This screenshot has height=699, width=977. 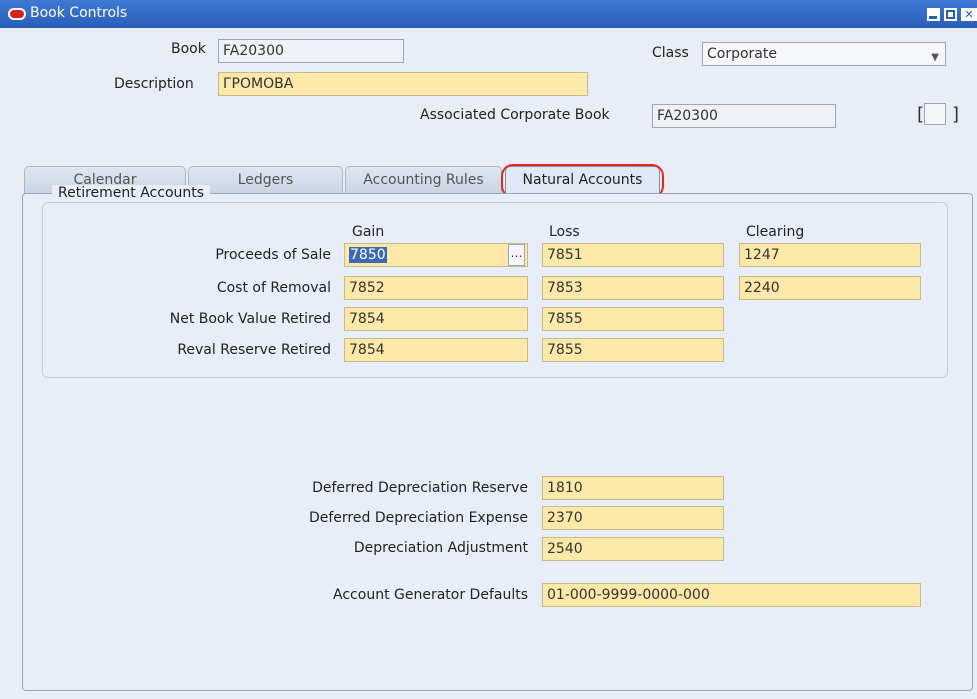 What do you see at coordinates (921, 114) in the screenshot?
I see `bracket-left-icon: [` at bounding box center [921, 114].